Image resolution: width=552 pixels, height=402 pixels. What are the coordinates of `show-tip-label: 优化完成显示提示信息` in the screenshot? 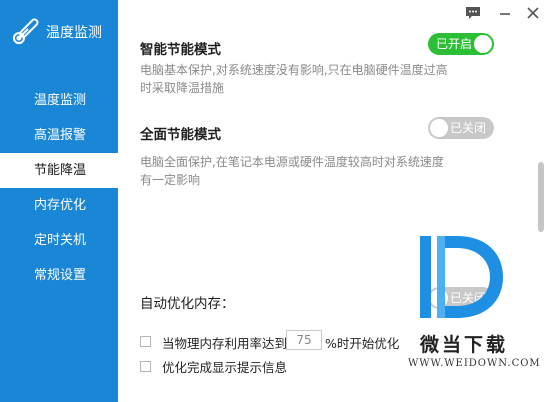 It's located at (225, 367).